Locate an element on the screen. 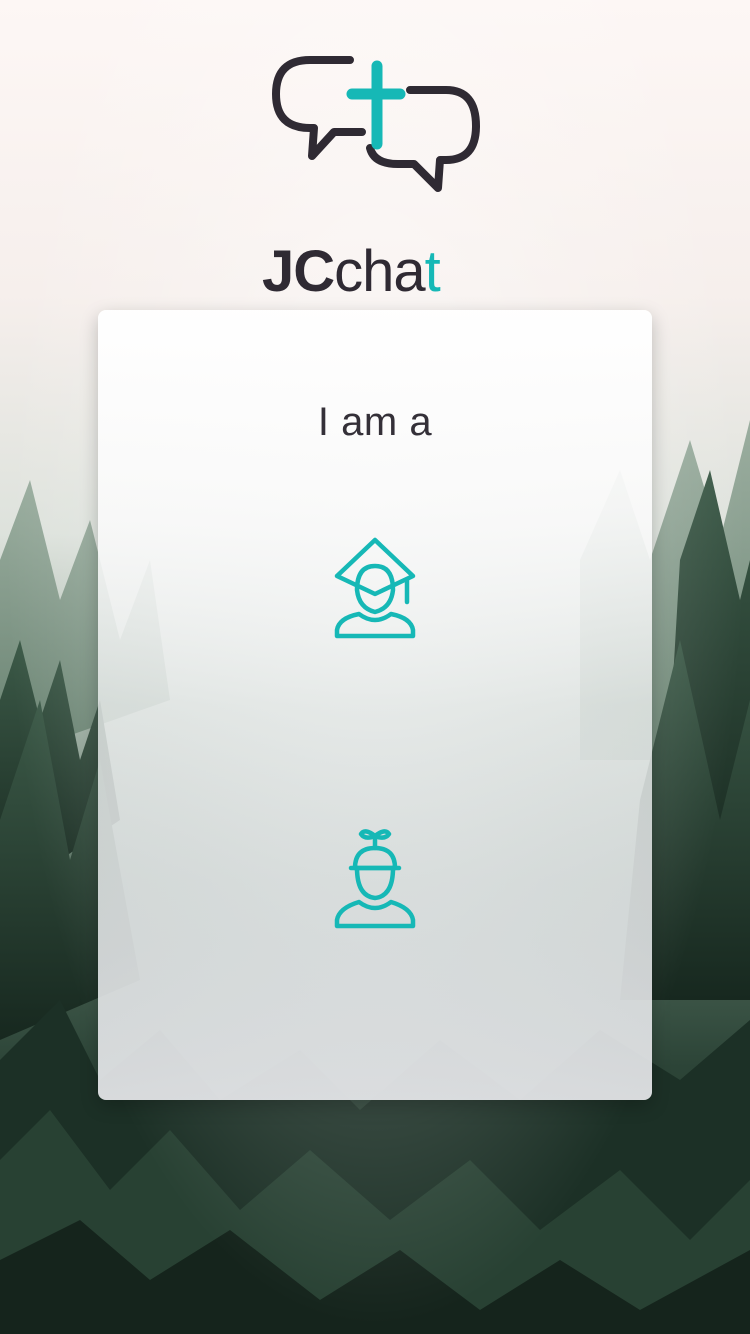 The width and height of the screenshot is (750, 1334). graduate-person-icon is located at coordinates (375, 588).